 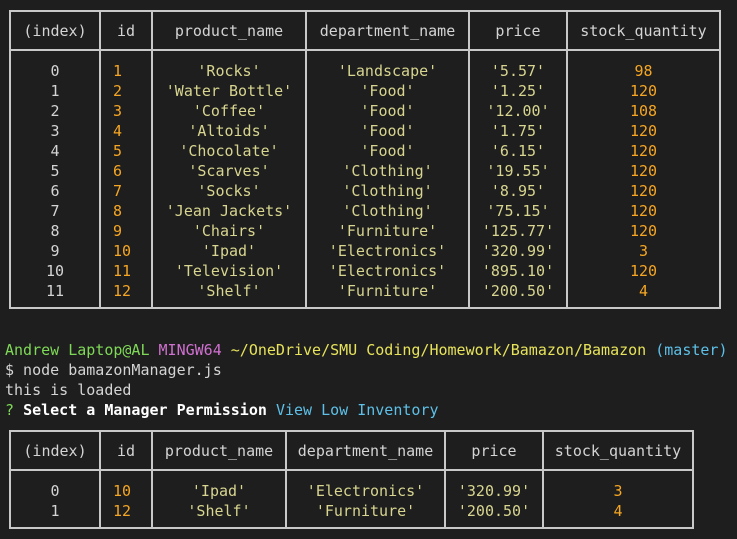 I want to click on cell-id: 4, so click(x=126, y=131).